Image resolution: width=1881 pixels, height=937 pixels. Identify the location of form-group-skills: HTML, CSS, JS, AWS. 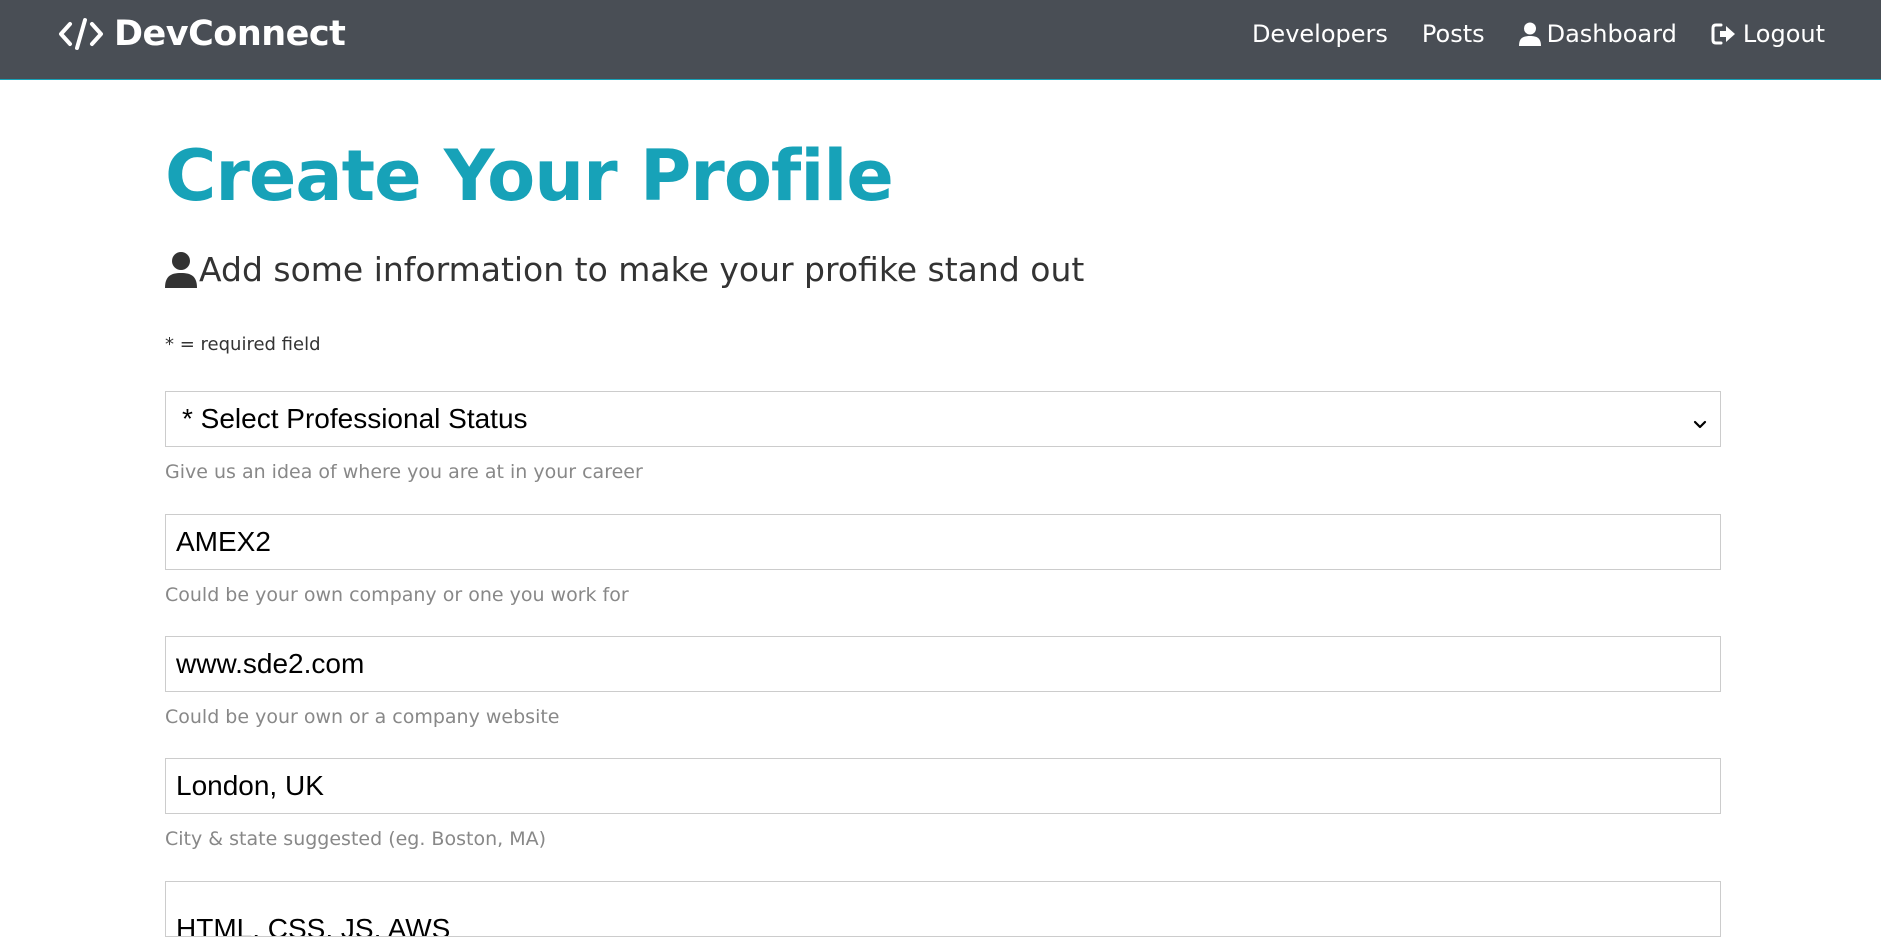
(943, 909).